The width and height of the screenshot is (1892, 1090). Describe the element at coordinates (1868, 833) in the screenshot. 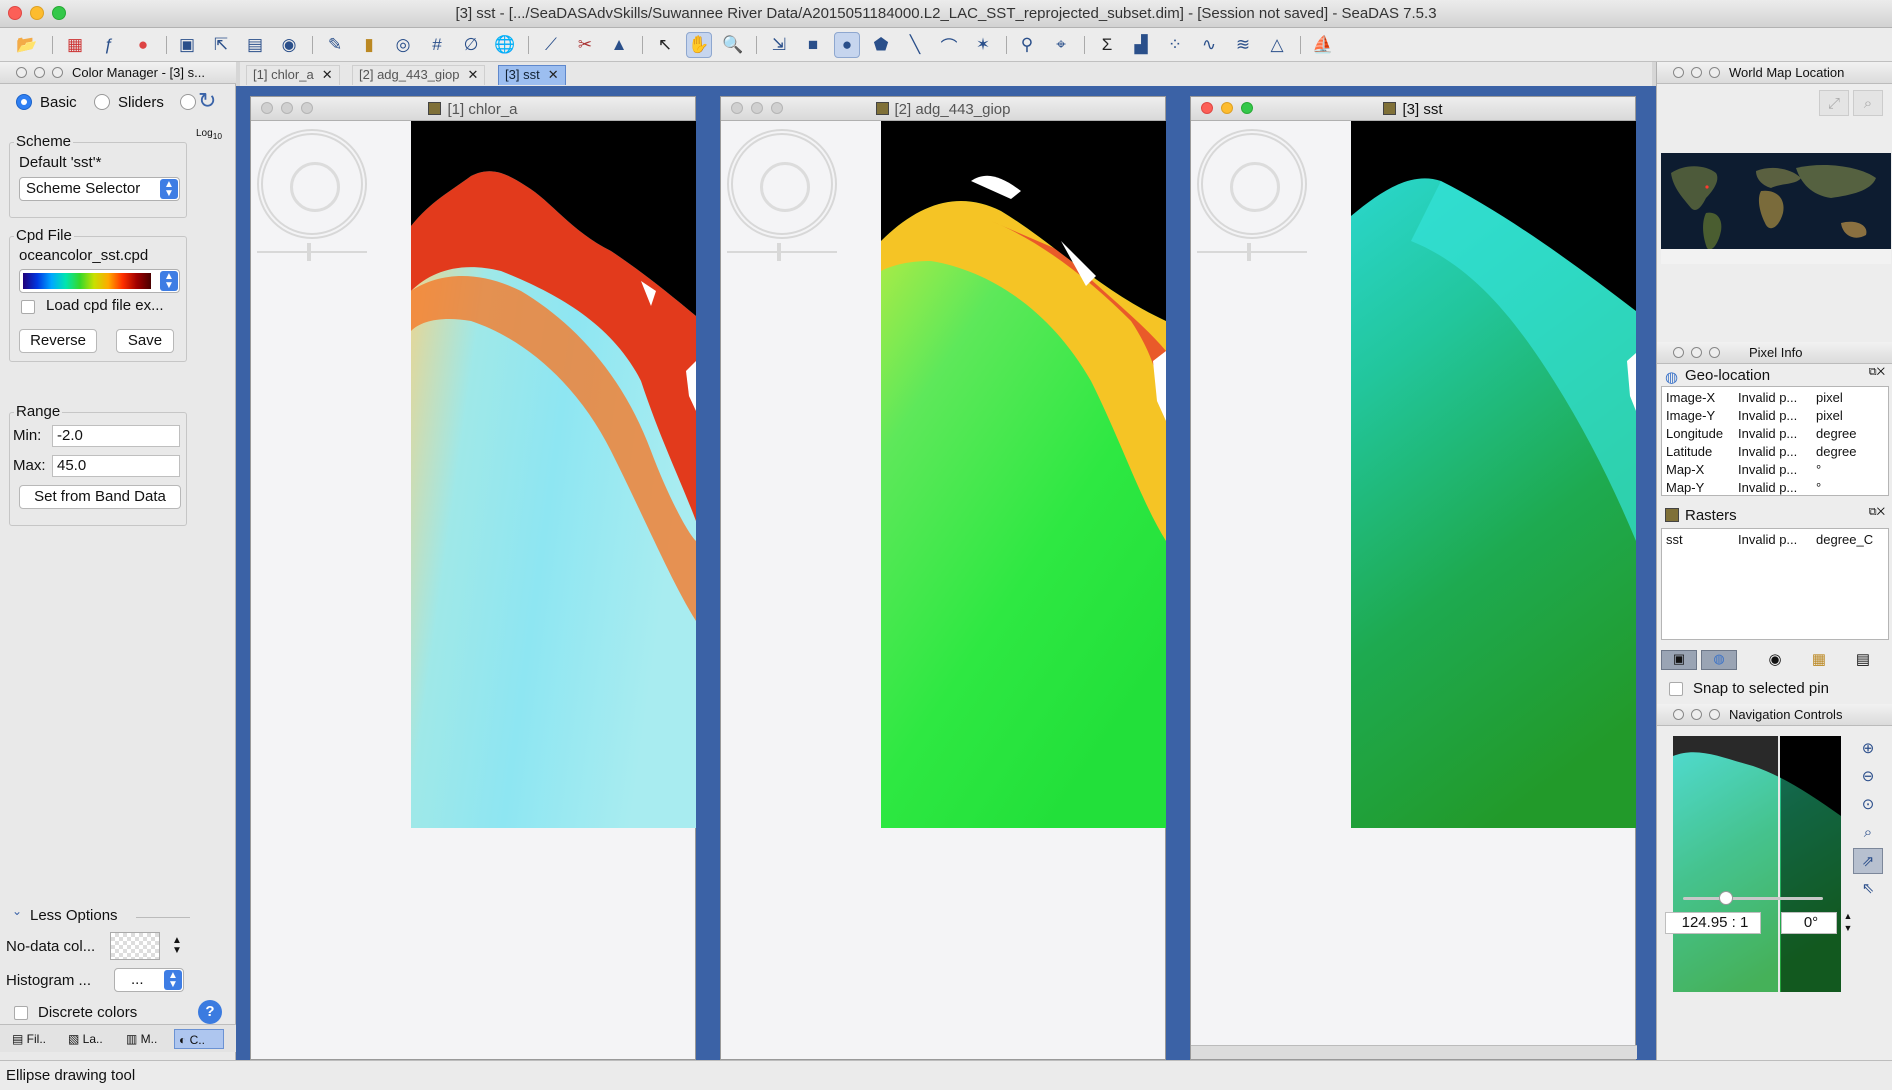

I see `zoom-all-icon: ⌕` at that location.